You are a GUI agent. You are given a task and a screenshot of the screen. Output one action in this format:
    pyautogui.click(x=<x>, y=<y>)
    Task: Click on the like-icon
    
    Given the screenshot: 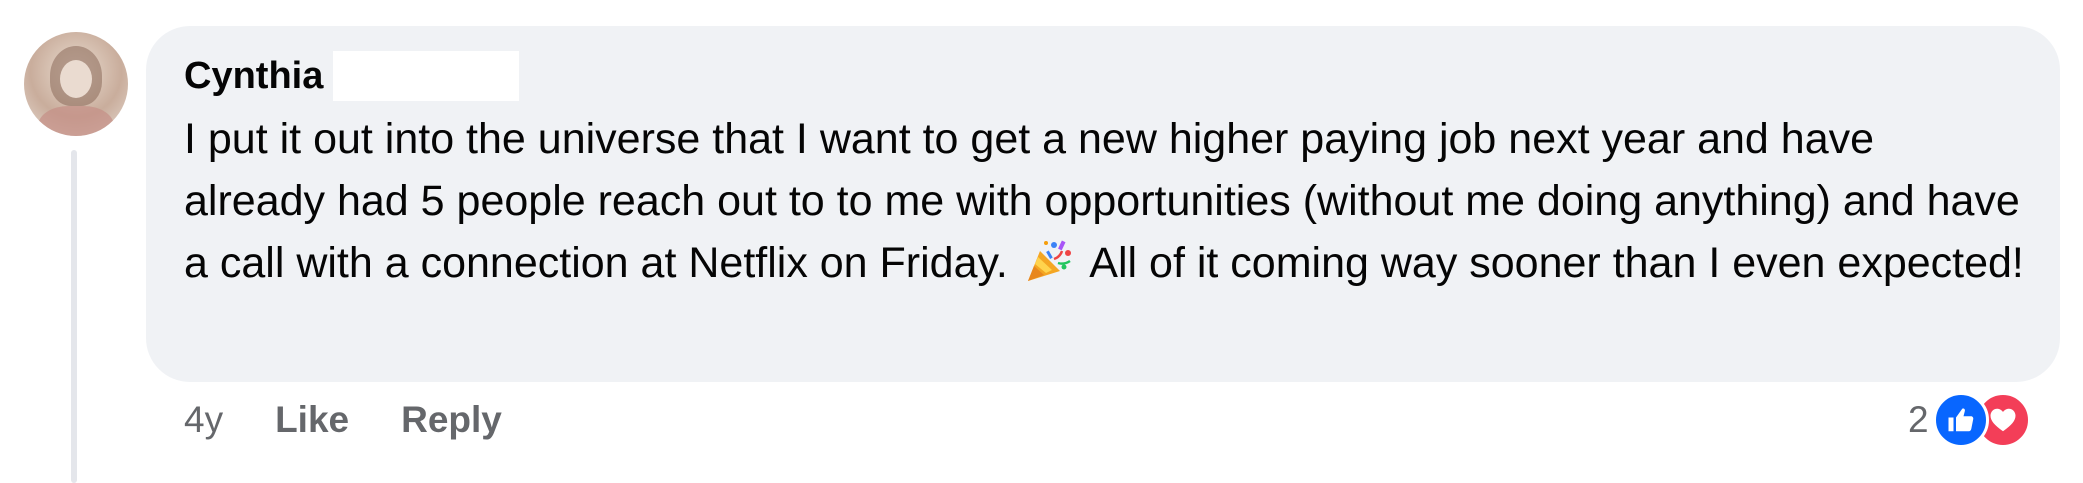 What is the action you would take?
    pyautogui.click(x=1960, y=420)
    